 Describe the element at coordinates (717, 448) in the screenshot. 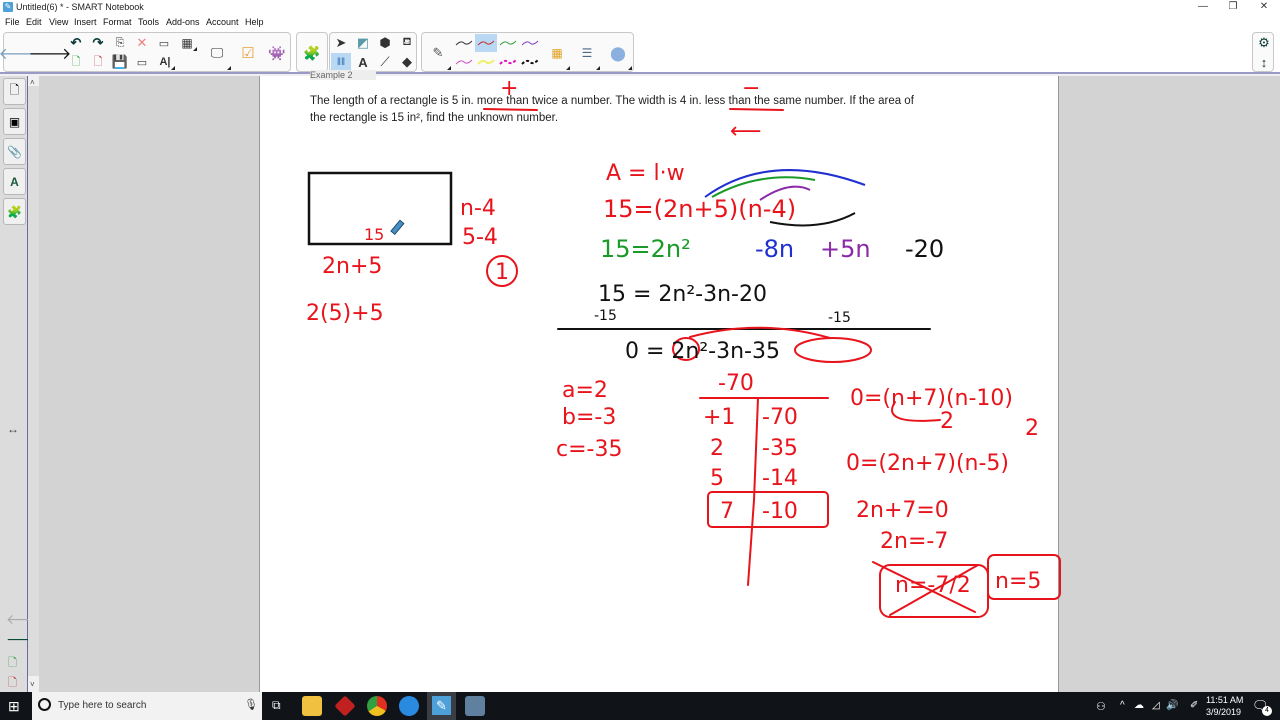

I see `factor-row-left: 2` at that location.